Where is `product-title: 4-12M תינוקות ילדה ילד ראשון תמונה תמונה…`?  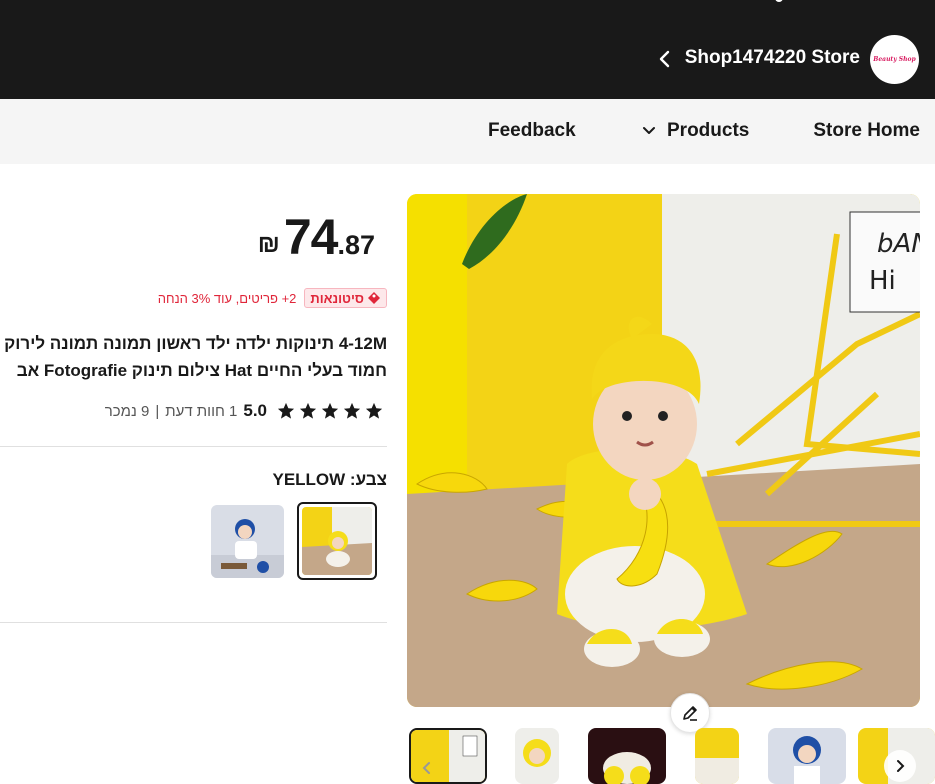 product-title: 4-12M תינוקות ילדה ילד ראשון תמונה תמונה… is located at coordinates (193, 357).